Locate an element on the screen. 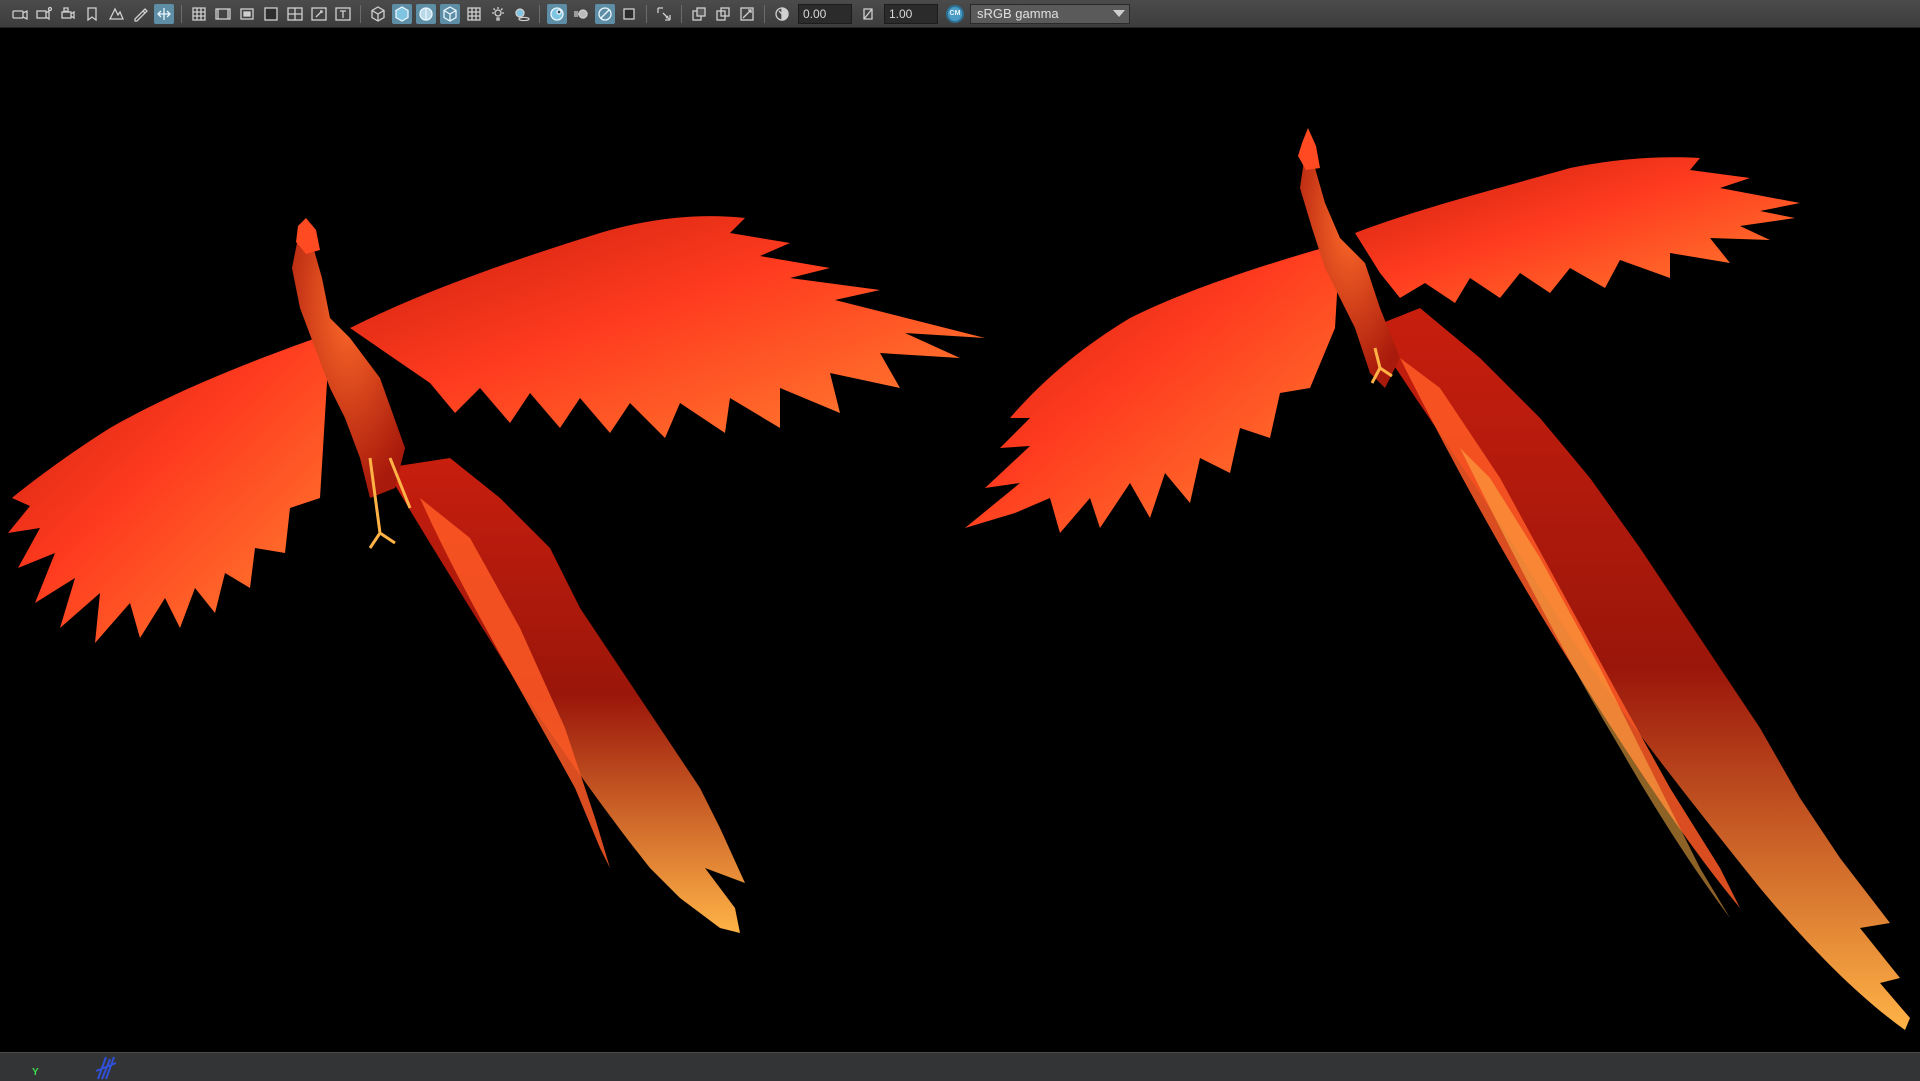 The image size is (1920, 1081). shading-tools-group is located at coordinates (450, 13).